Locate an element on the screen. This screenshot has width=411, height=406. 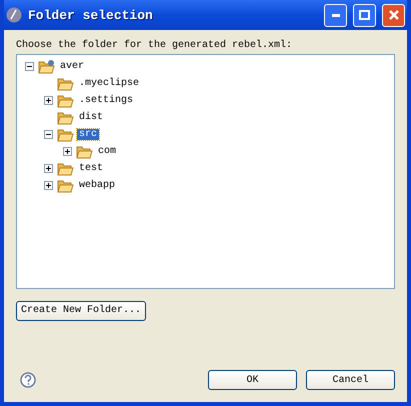
close-icon is located at coordinates (393, 15).